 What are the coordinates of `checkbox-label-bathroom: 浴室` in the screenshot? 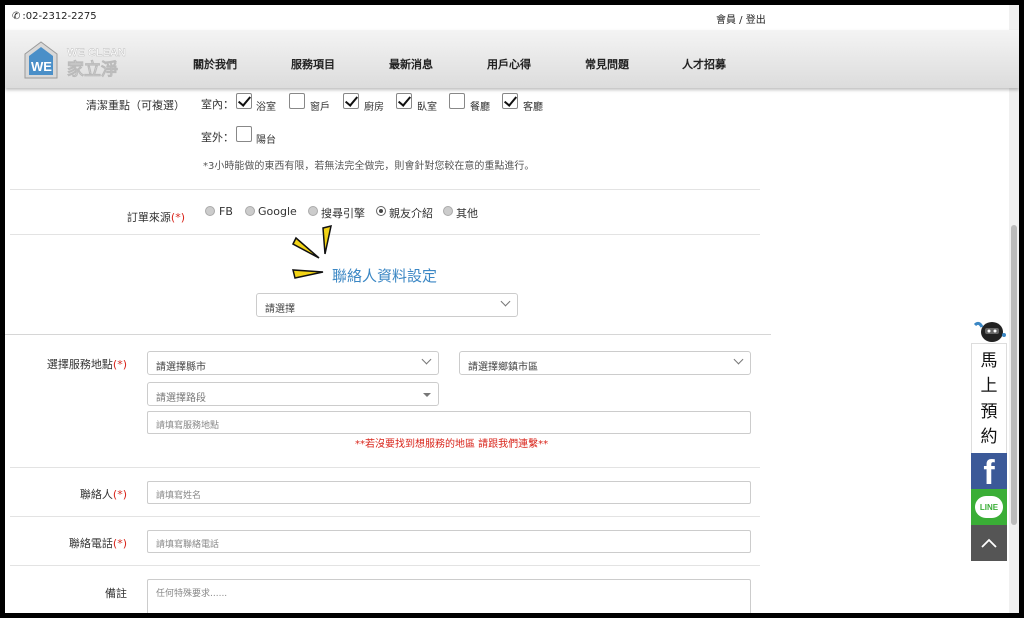 It's located at (266, 107).